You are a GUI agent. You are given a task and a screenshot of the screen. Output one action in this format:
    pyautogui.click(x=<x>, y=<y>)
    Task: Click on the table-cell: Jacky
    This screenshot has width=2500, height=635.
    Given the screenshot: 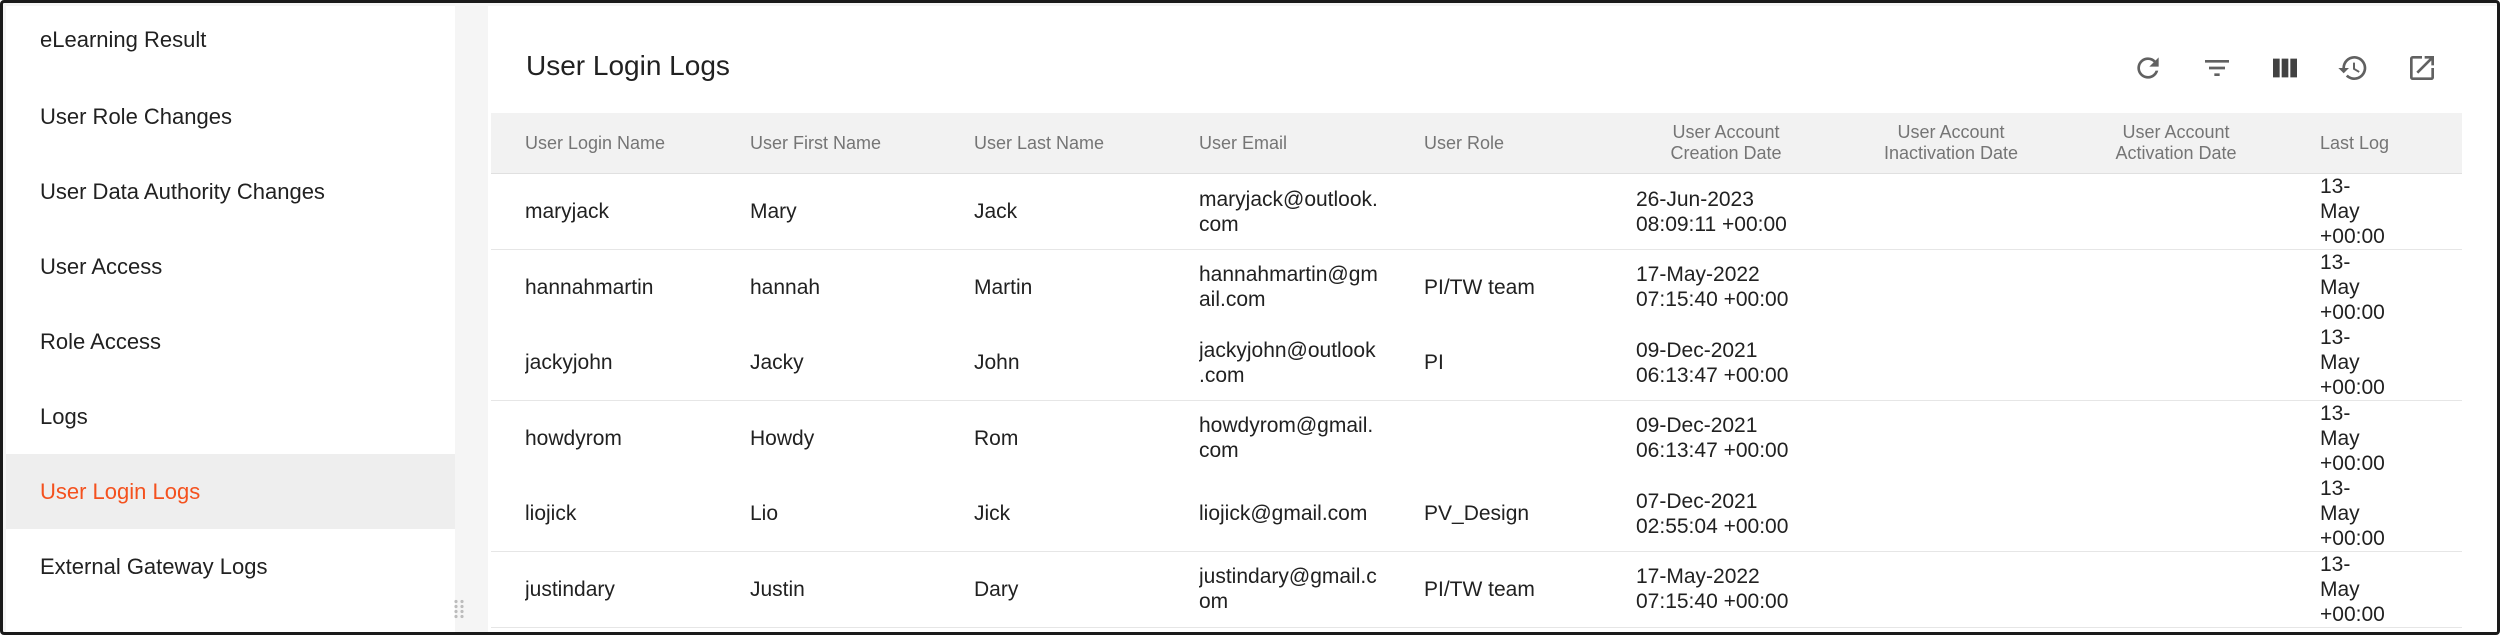 What is the action you would take?
    pyautogui.click(x=777, y=362)
    